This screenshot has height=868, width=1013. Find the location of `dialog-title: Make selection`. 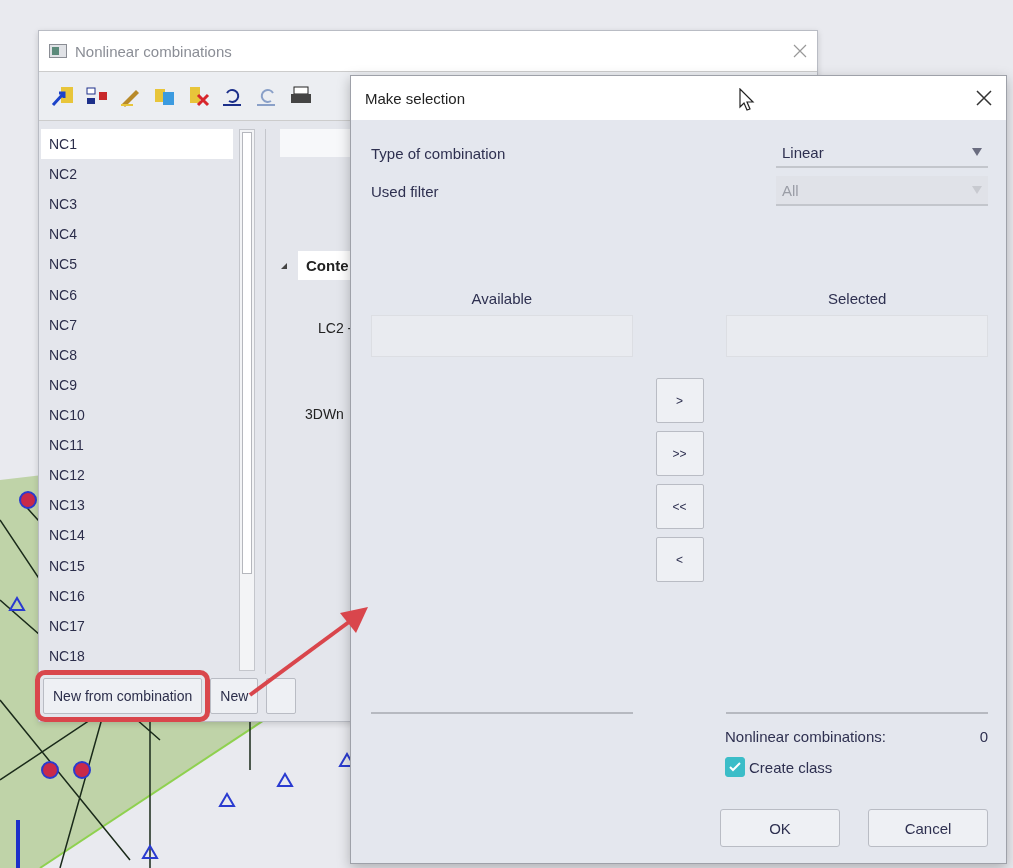

dialog-title: Make selection is located at coordinates (415, 98).